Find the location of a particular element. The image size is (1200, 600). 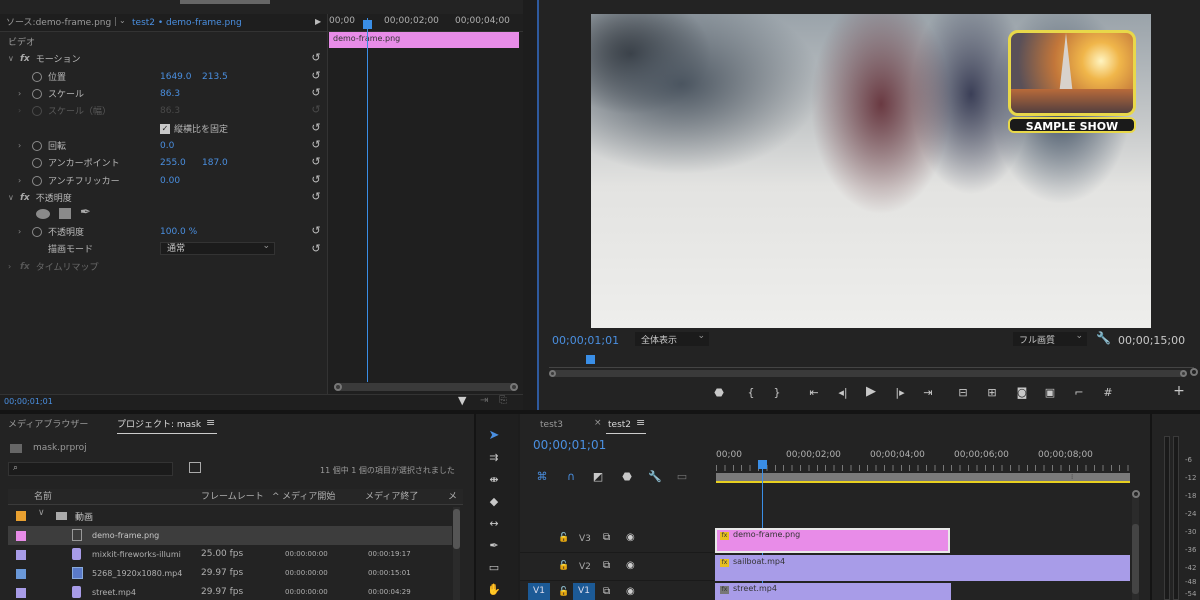

tab-test2: test2 is located at coordinates (619, 425).